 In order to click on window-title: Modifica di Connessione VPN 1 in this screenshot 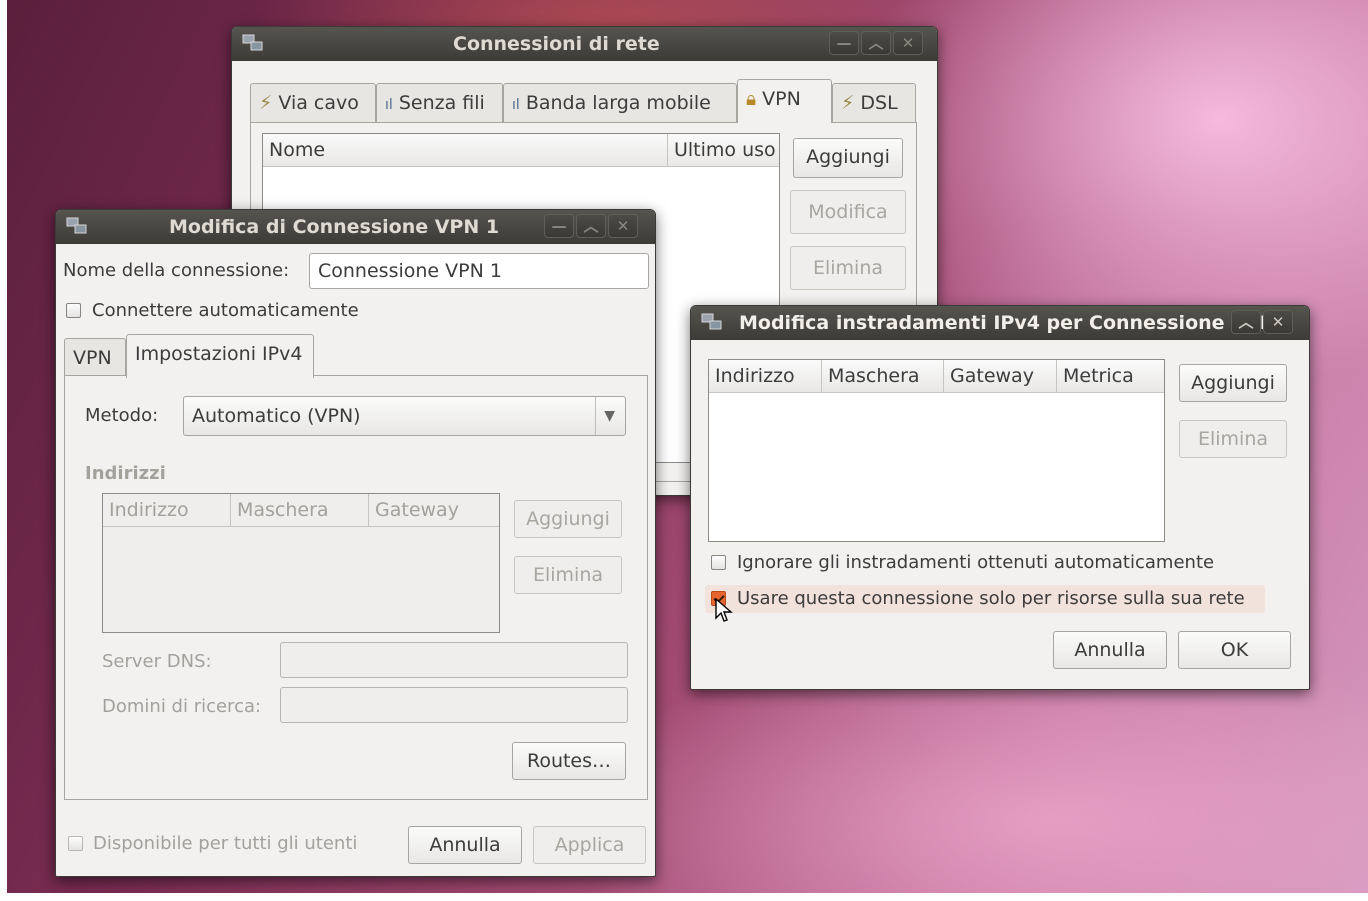, I will do `click(334, 227)`.